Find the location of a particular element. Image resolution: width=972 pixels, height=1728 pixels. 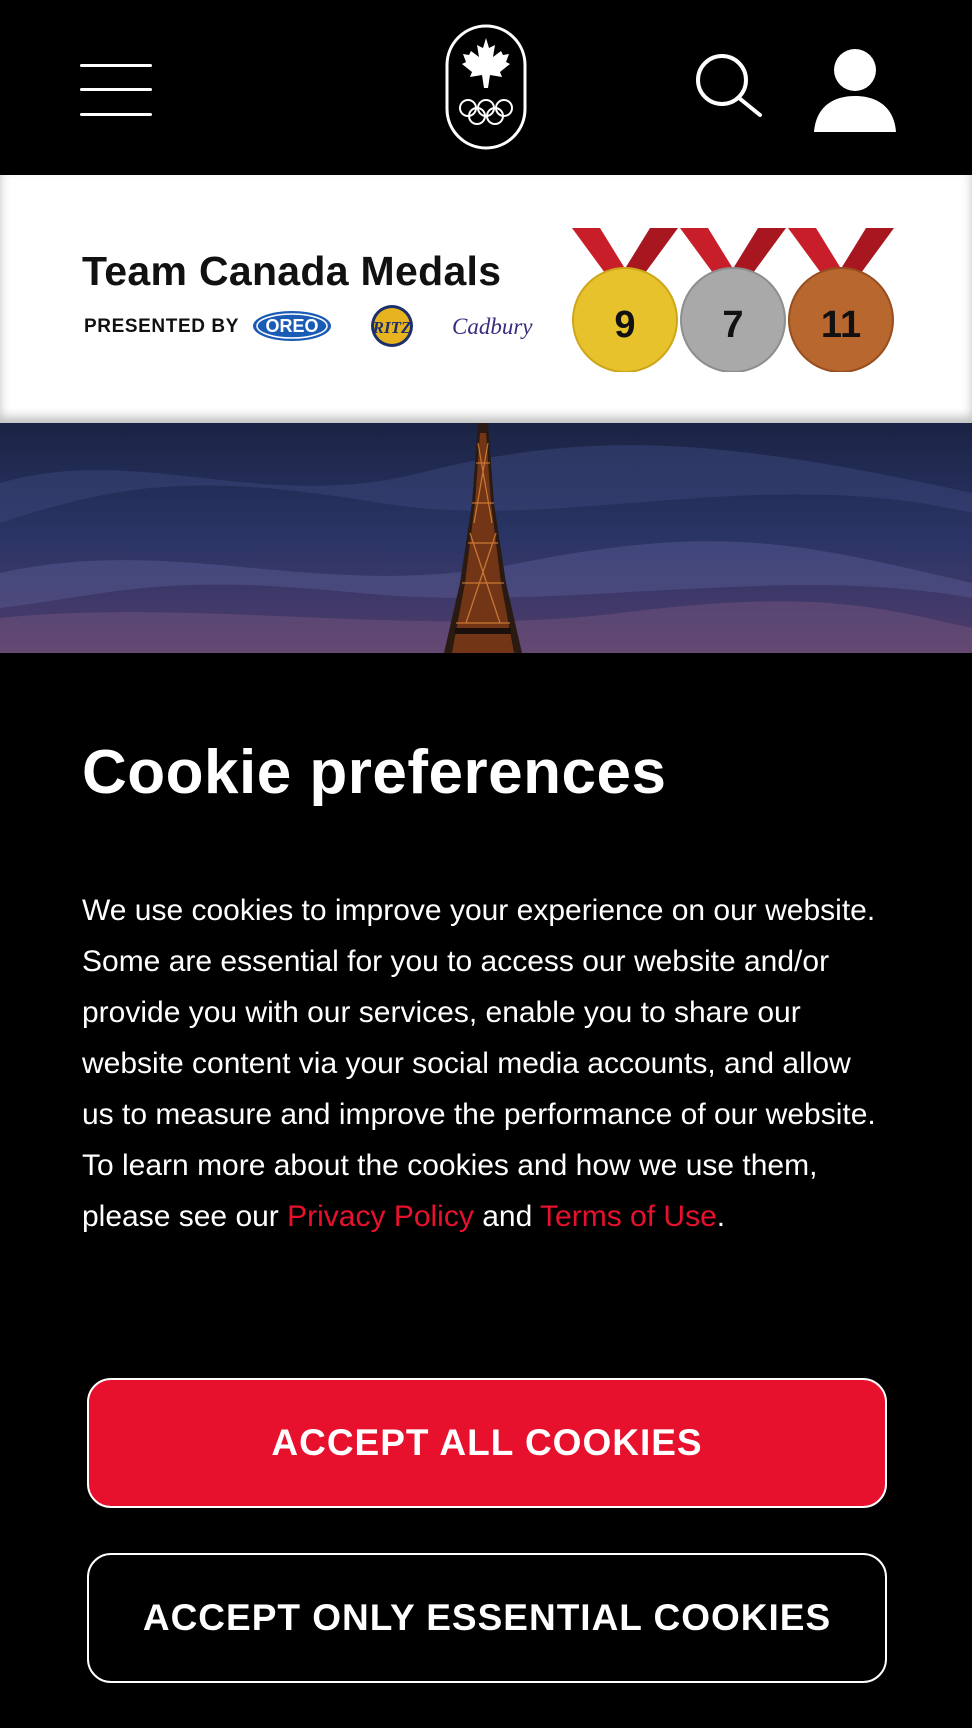

cadbury-logo-text: Cadbury is located at coordinates (492, 326).